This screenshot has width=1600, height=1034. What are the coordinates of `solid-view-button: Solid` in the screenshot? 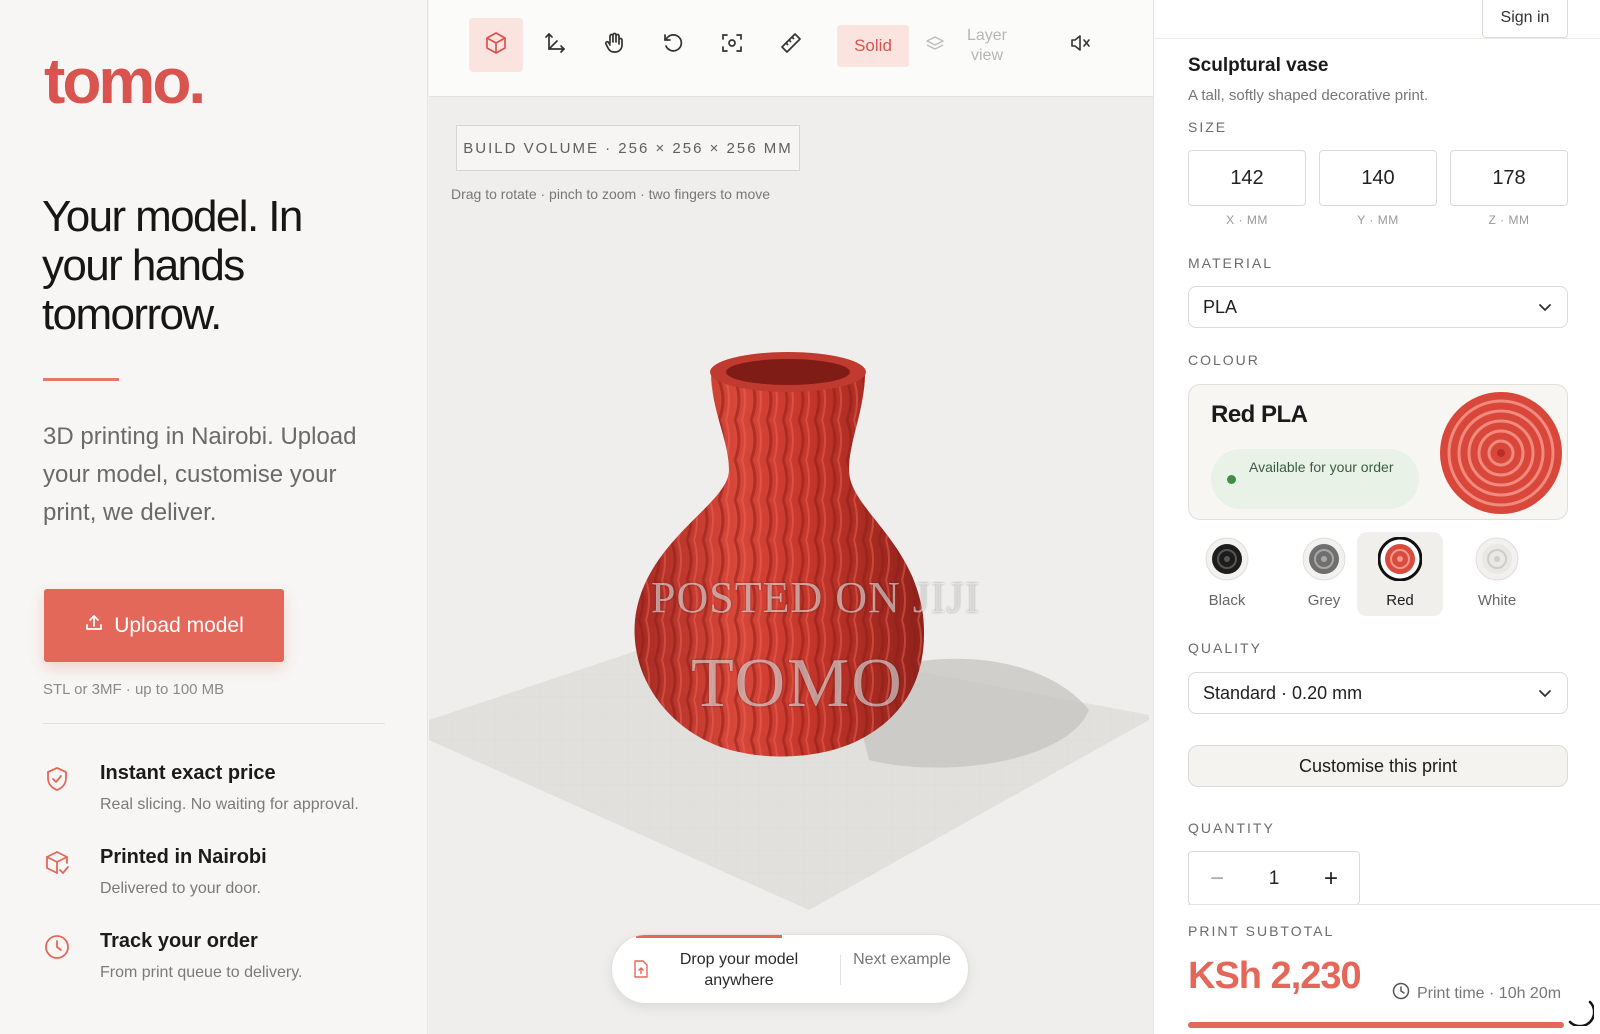 It's located at (873, 46).